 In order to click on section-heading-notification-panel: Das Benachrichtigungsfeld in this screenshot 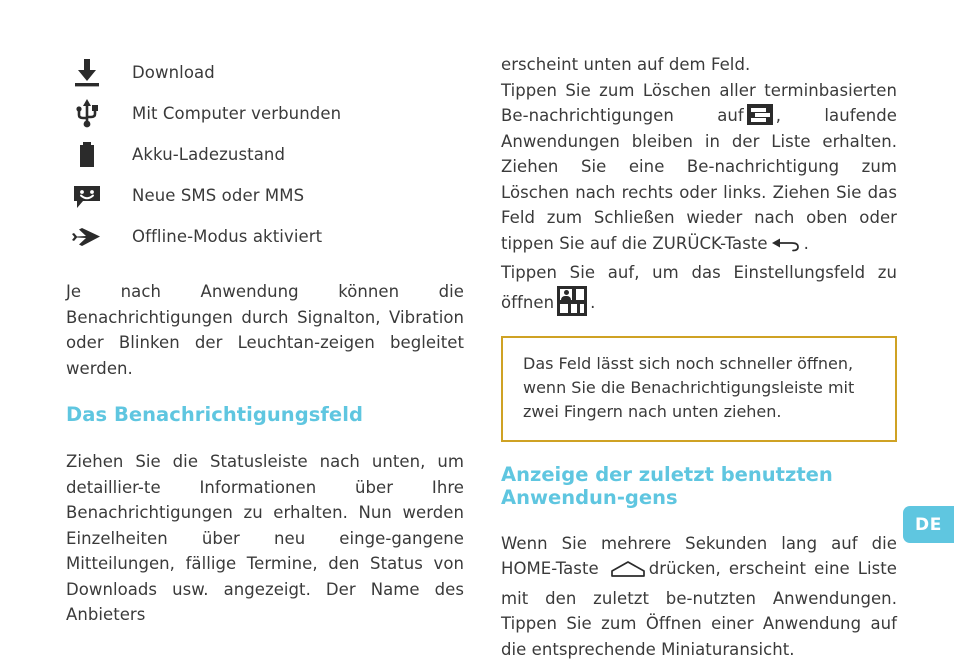, I will do `click(265, 415)`.